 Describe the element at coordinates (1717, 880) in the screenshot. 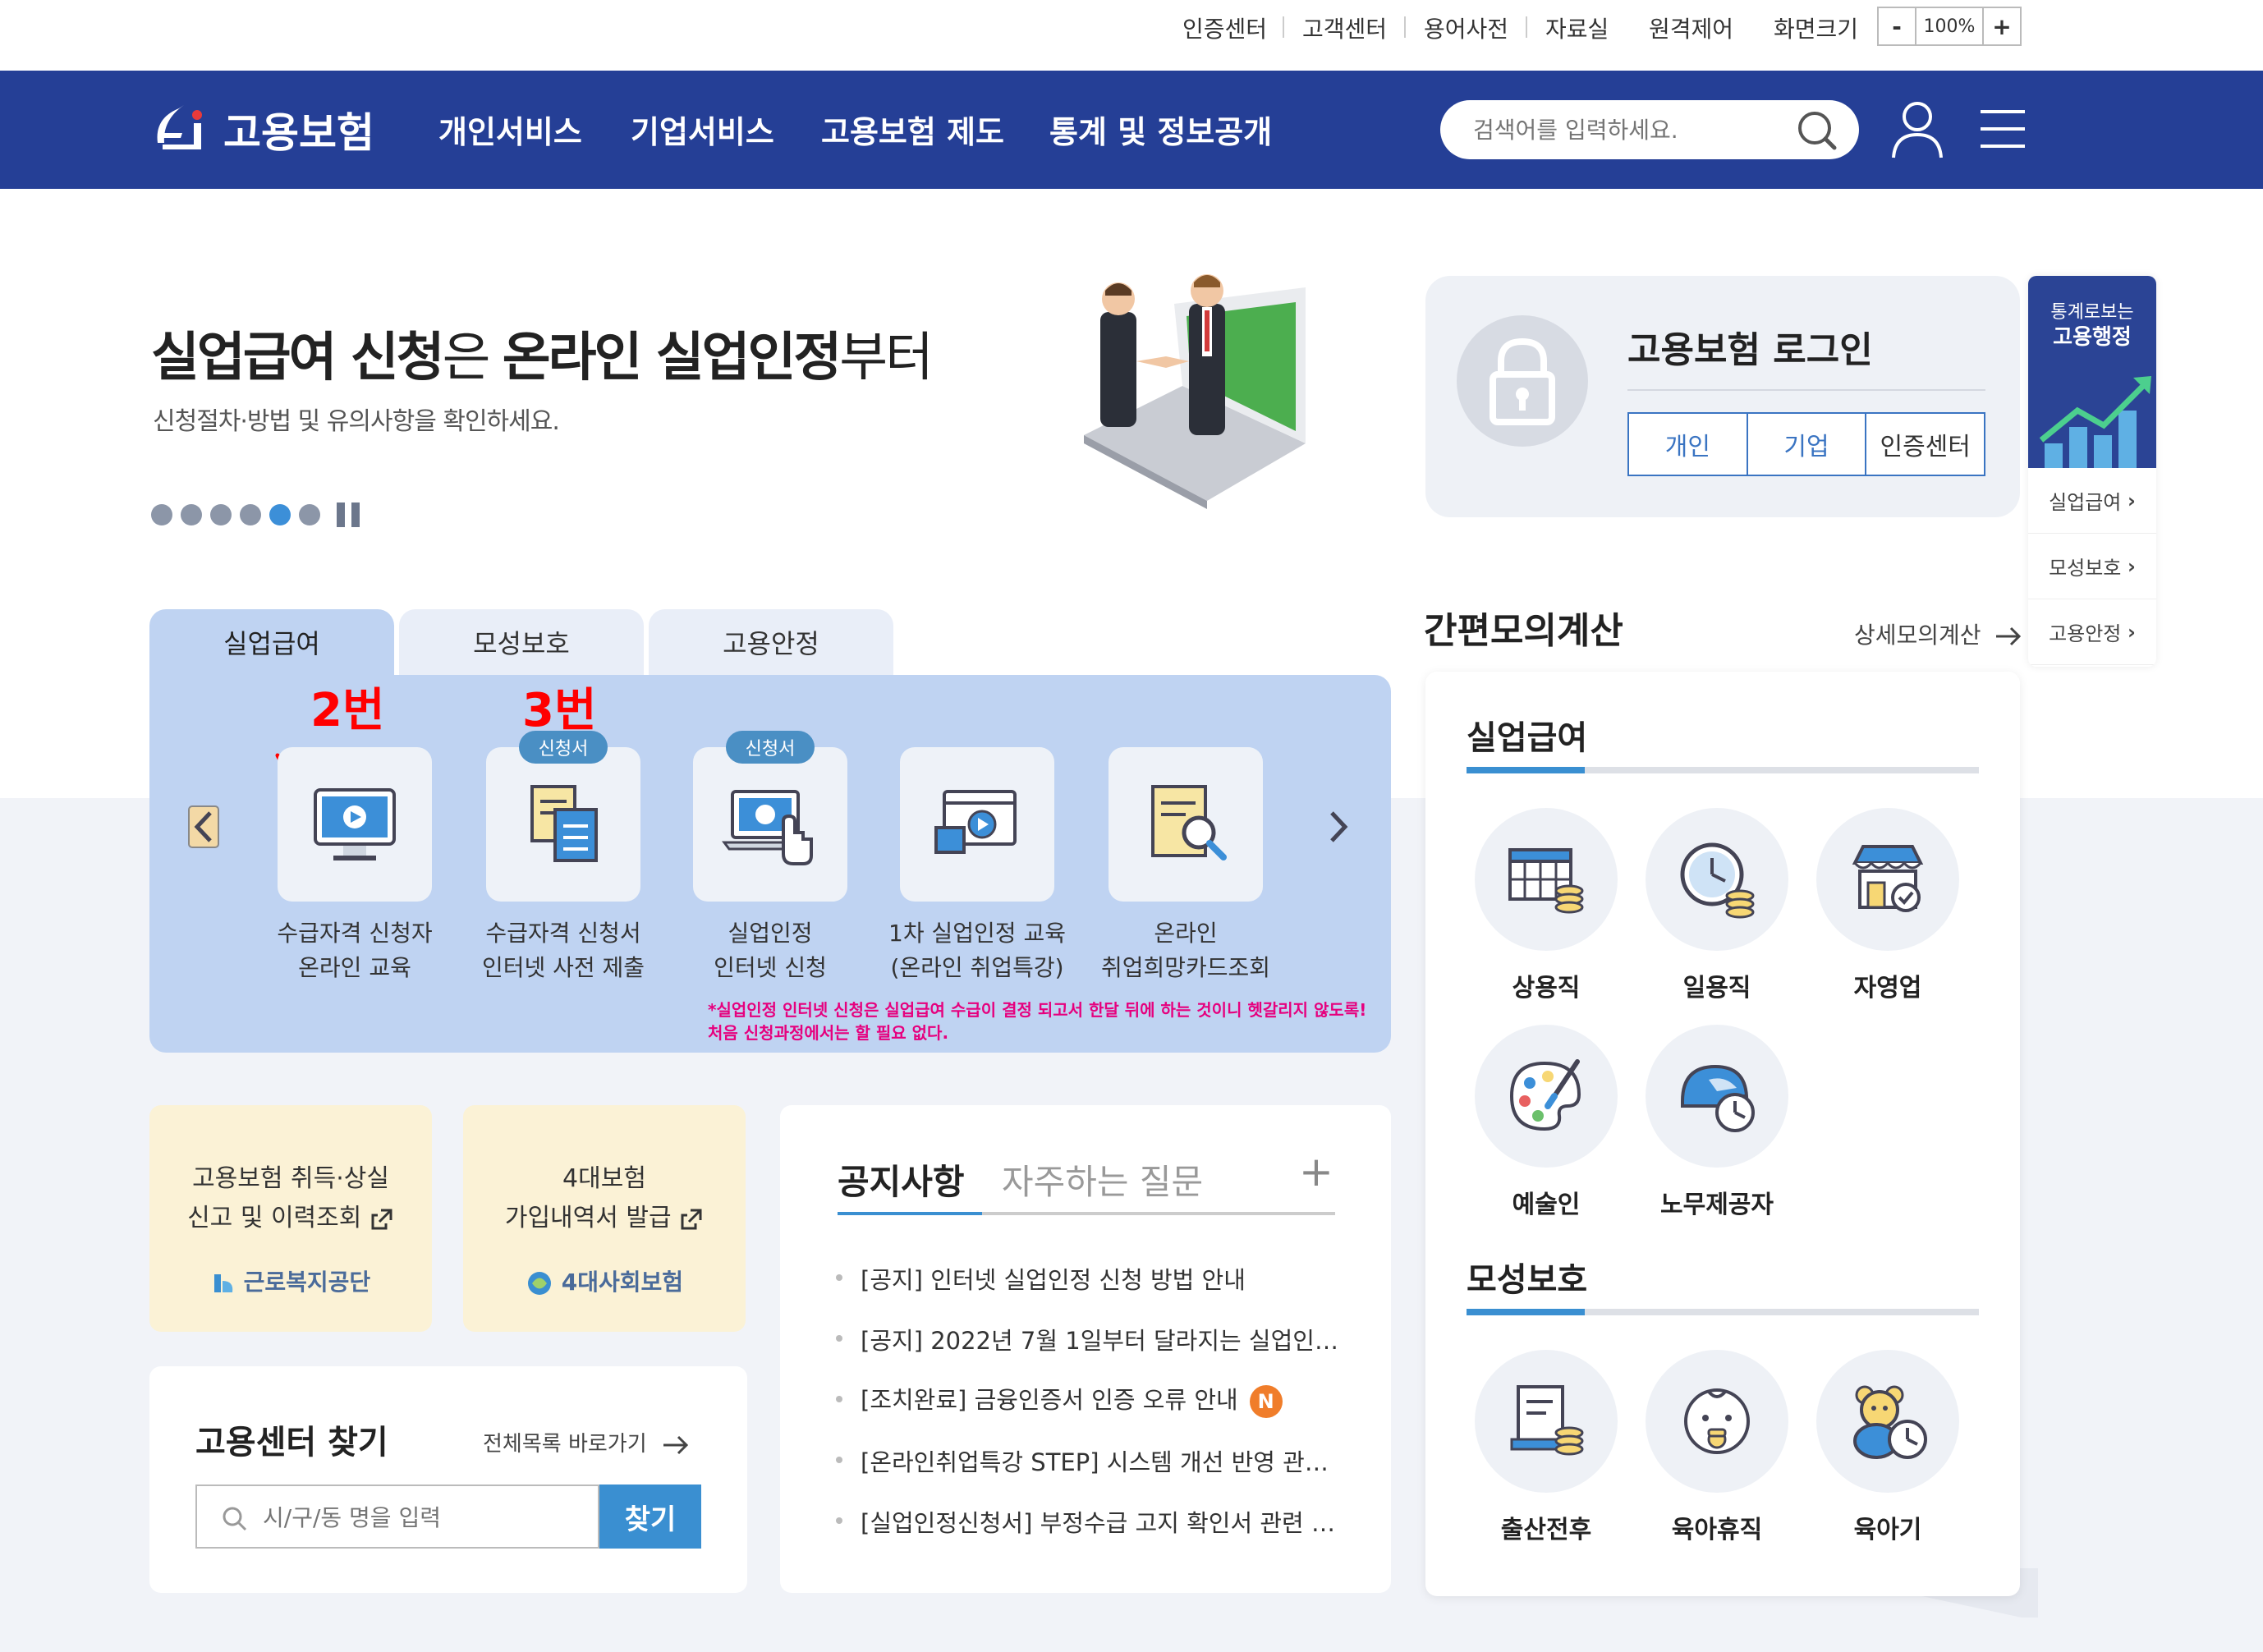

I see `calc-daily-worker` at that location.